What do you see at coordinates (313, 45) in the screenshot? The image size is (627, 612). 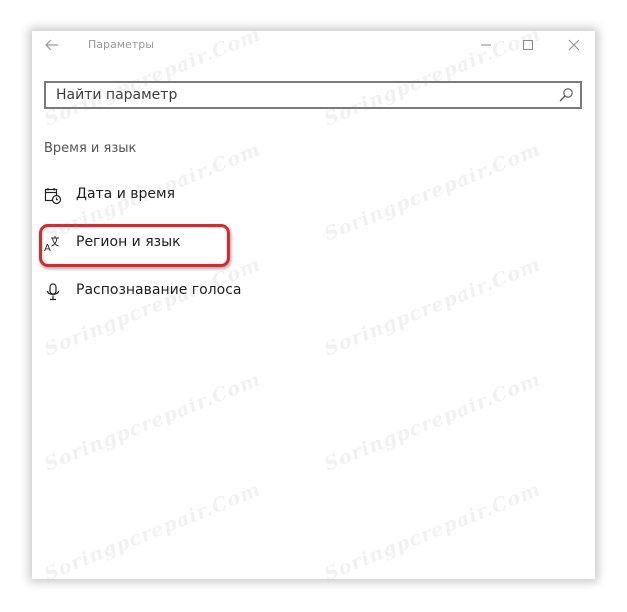 I see `titlebar: Параметры` at bounding box center [313, 45].